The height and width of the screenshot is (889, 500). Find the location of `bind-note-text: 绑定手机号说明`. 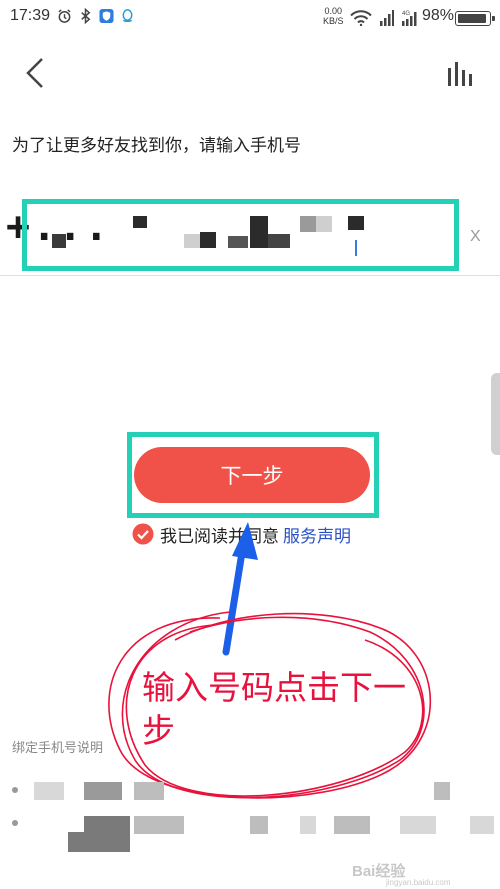

bind-note-text: 绑定手机号说明 is located at coordinates (58, 748).